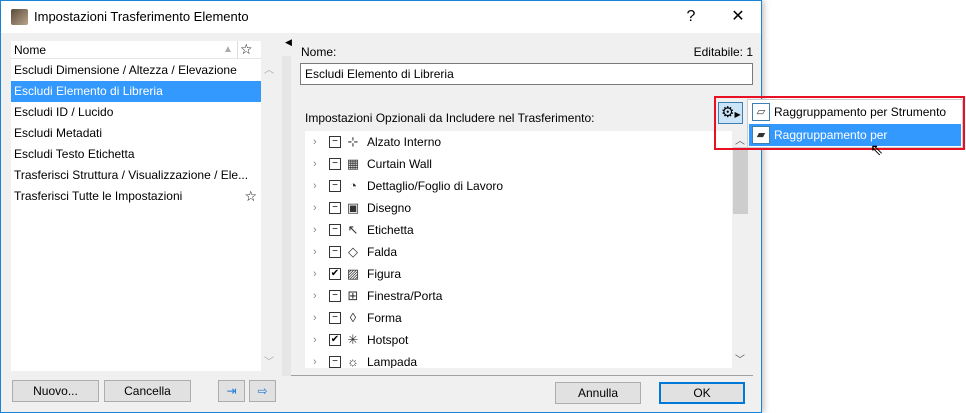 The image size is (966, 413). Describe the element at coordinates (519, 142) in the screenshot. I see `tree-item: › − ⊹ Alzato Interno` at that location.